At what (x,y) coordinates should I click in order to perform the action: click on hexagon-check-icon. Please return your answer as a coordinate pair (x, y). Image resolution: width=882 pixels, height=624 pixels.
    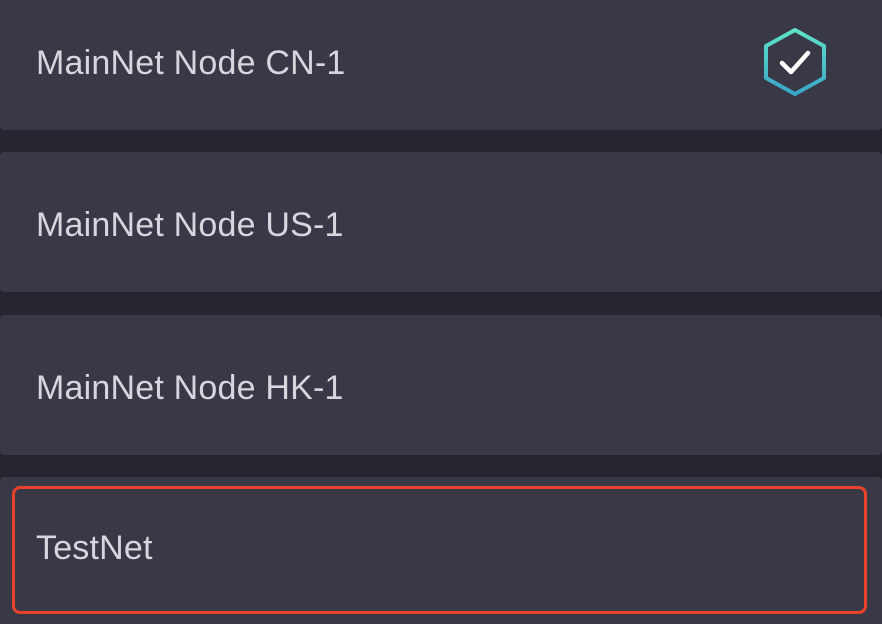
    Looking at the image, I should click on (795, 62).